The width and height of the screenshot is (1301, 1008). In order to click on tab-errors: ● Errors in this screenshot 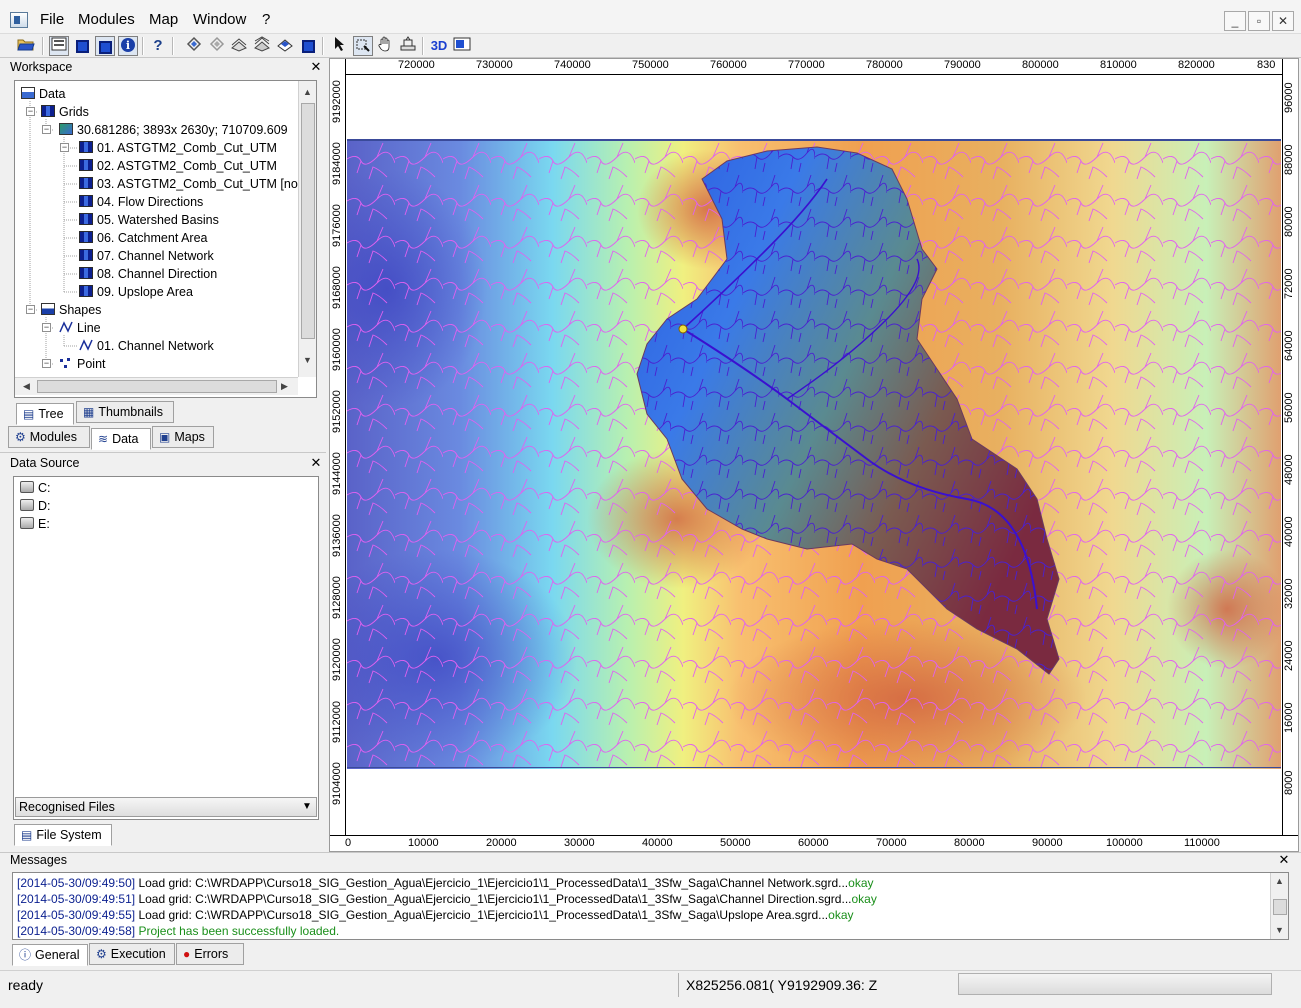, I will do `click(210, 954)`.